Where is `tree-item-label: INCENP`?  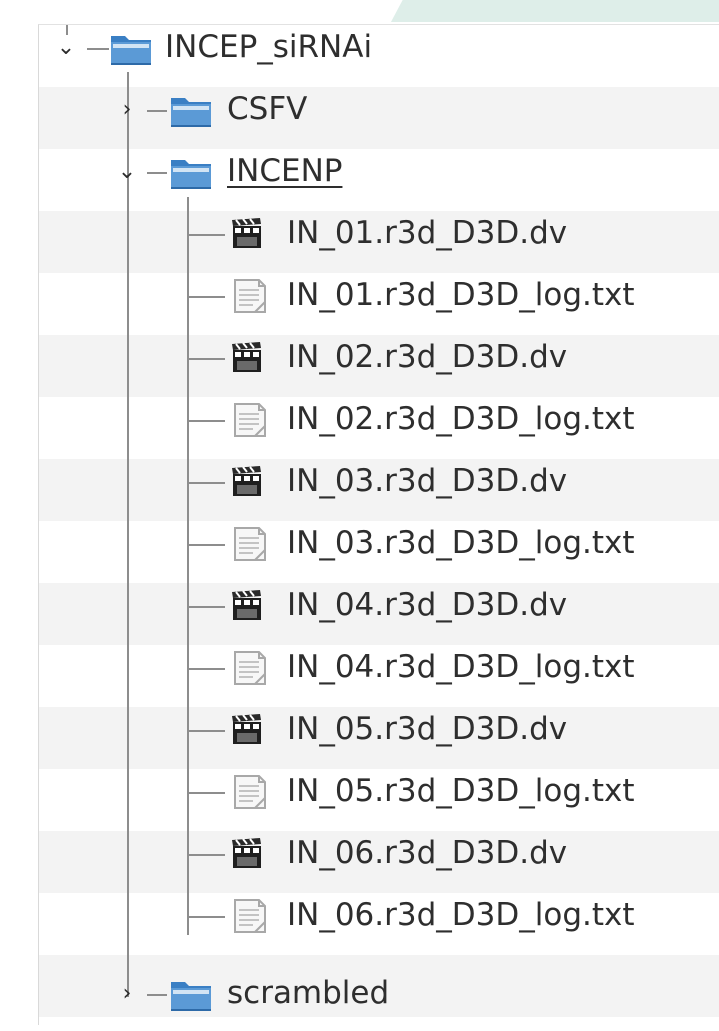 tree-item-label: INCENP is located at coordinates (285, 171).